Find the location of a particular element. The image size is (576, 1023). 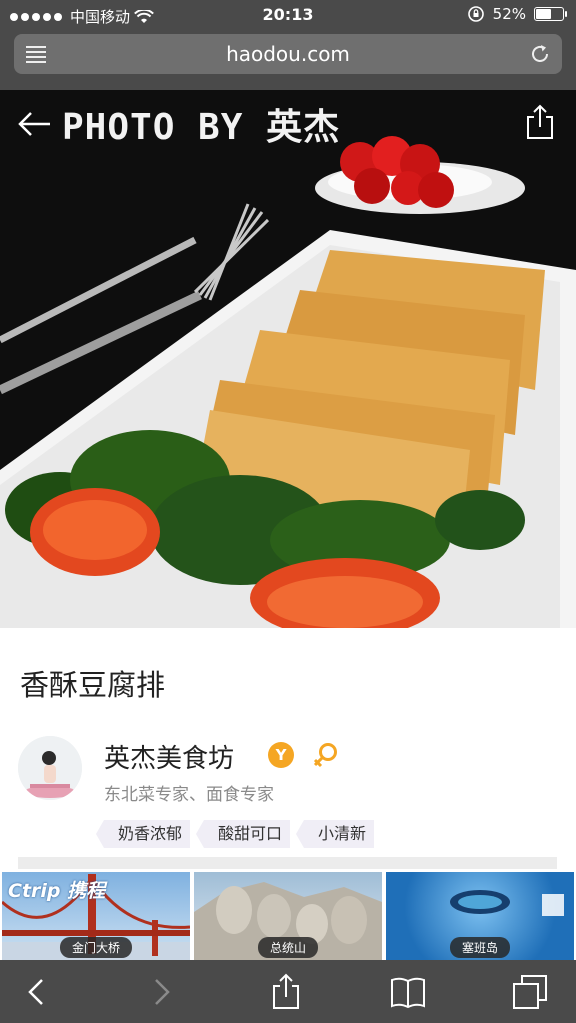

chevron-right-icon is located at coordinates (162, 992).